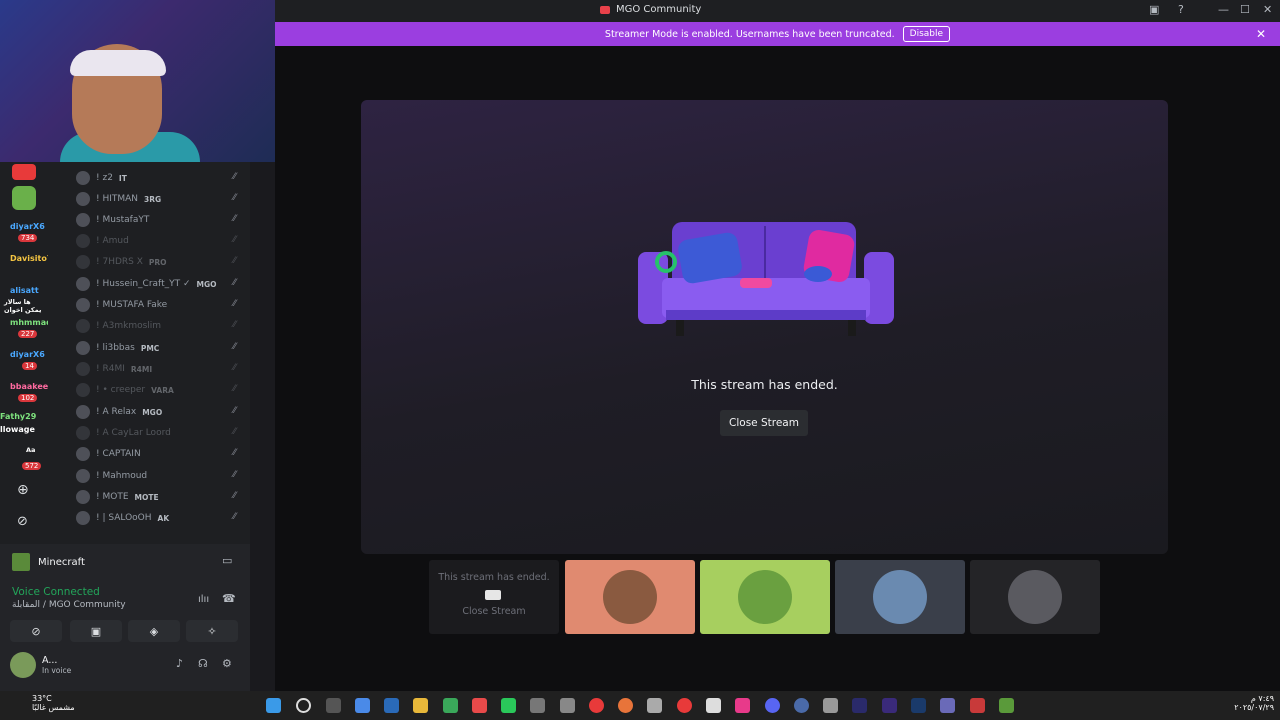  I want to click on activity-button: ◈, so click(154, 631).